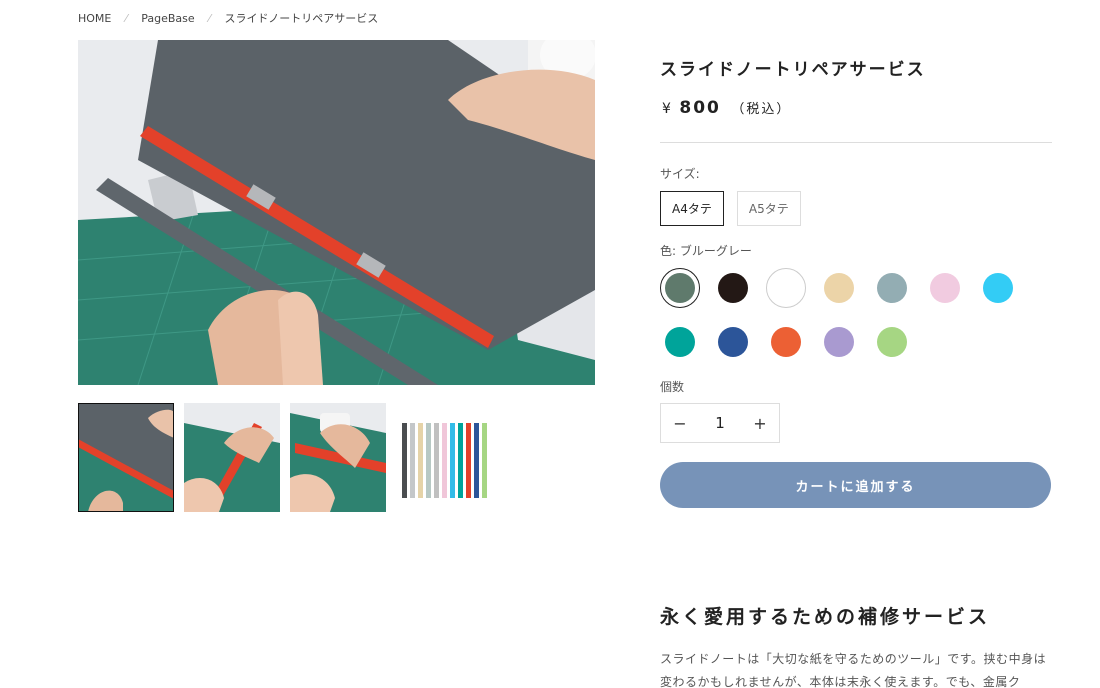 The height and width of the screenshot is (688, 1100). What do you see at coordinates (856, 142) in the screenshot?
I see `price-divider` at bounding box center [856, 142].